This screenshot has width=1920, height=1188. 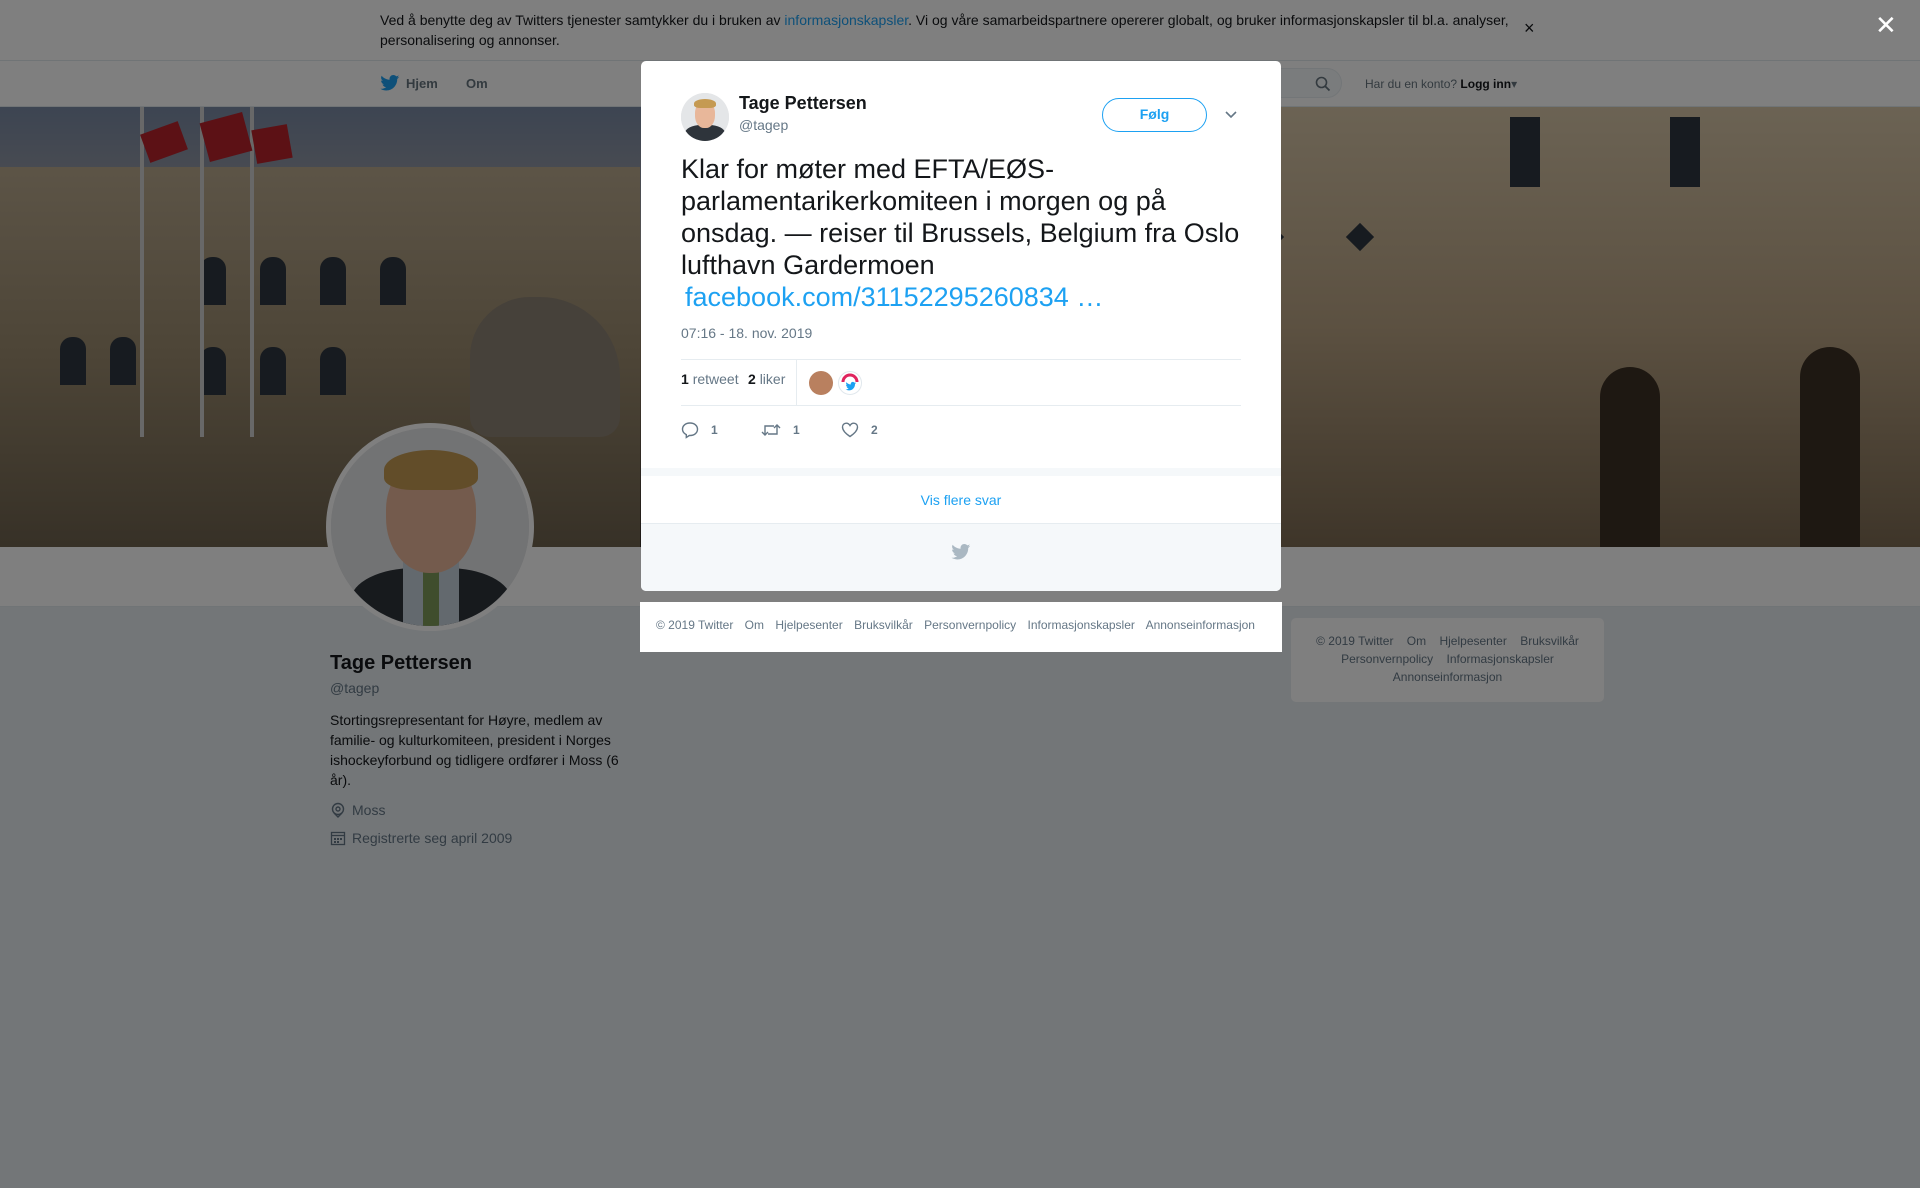 I want to click on footer-link-about: Om, so click(x=754, y=625).